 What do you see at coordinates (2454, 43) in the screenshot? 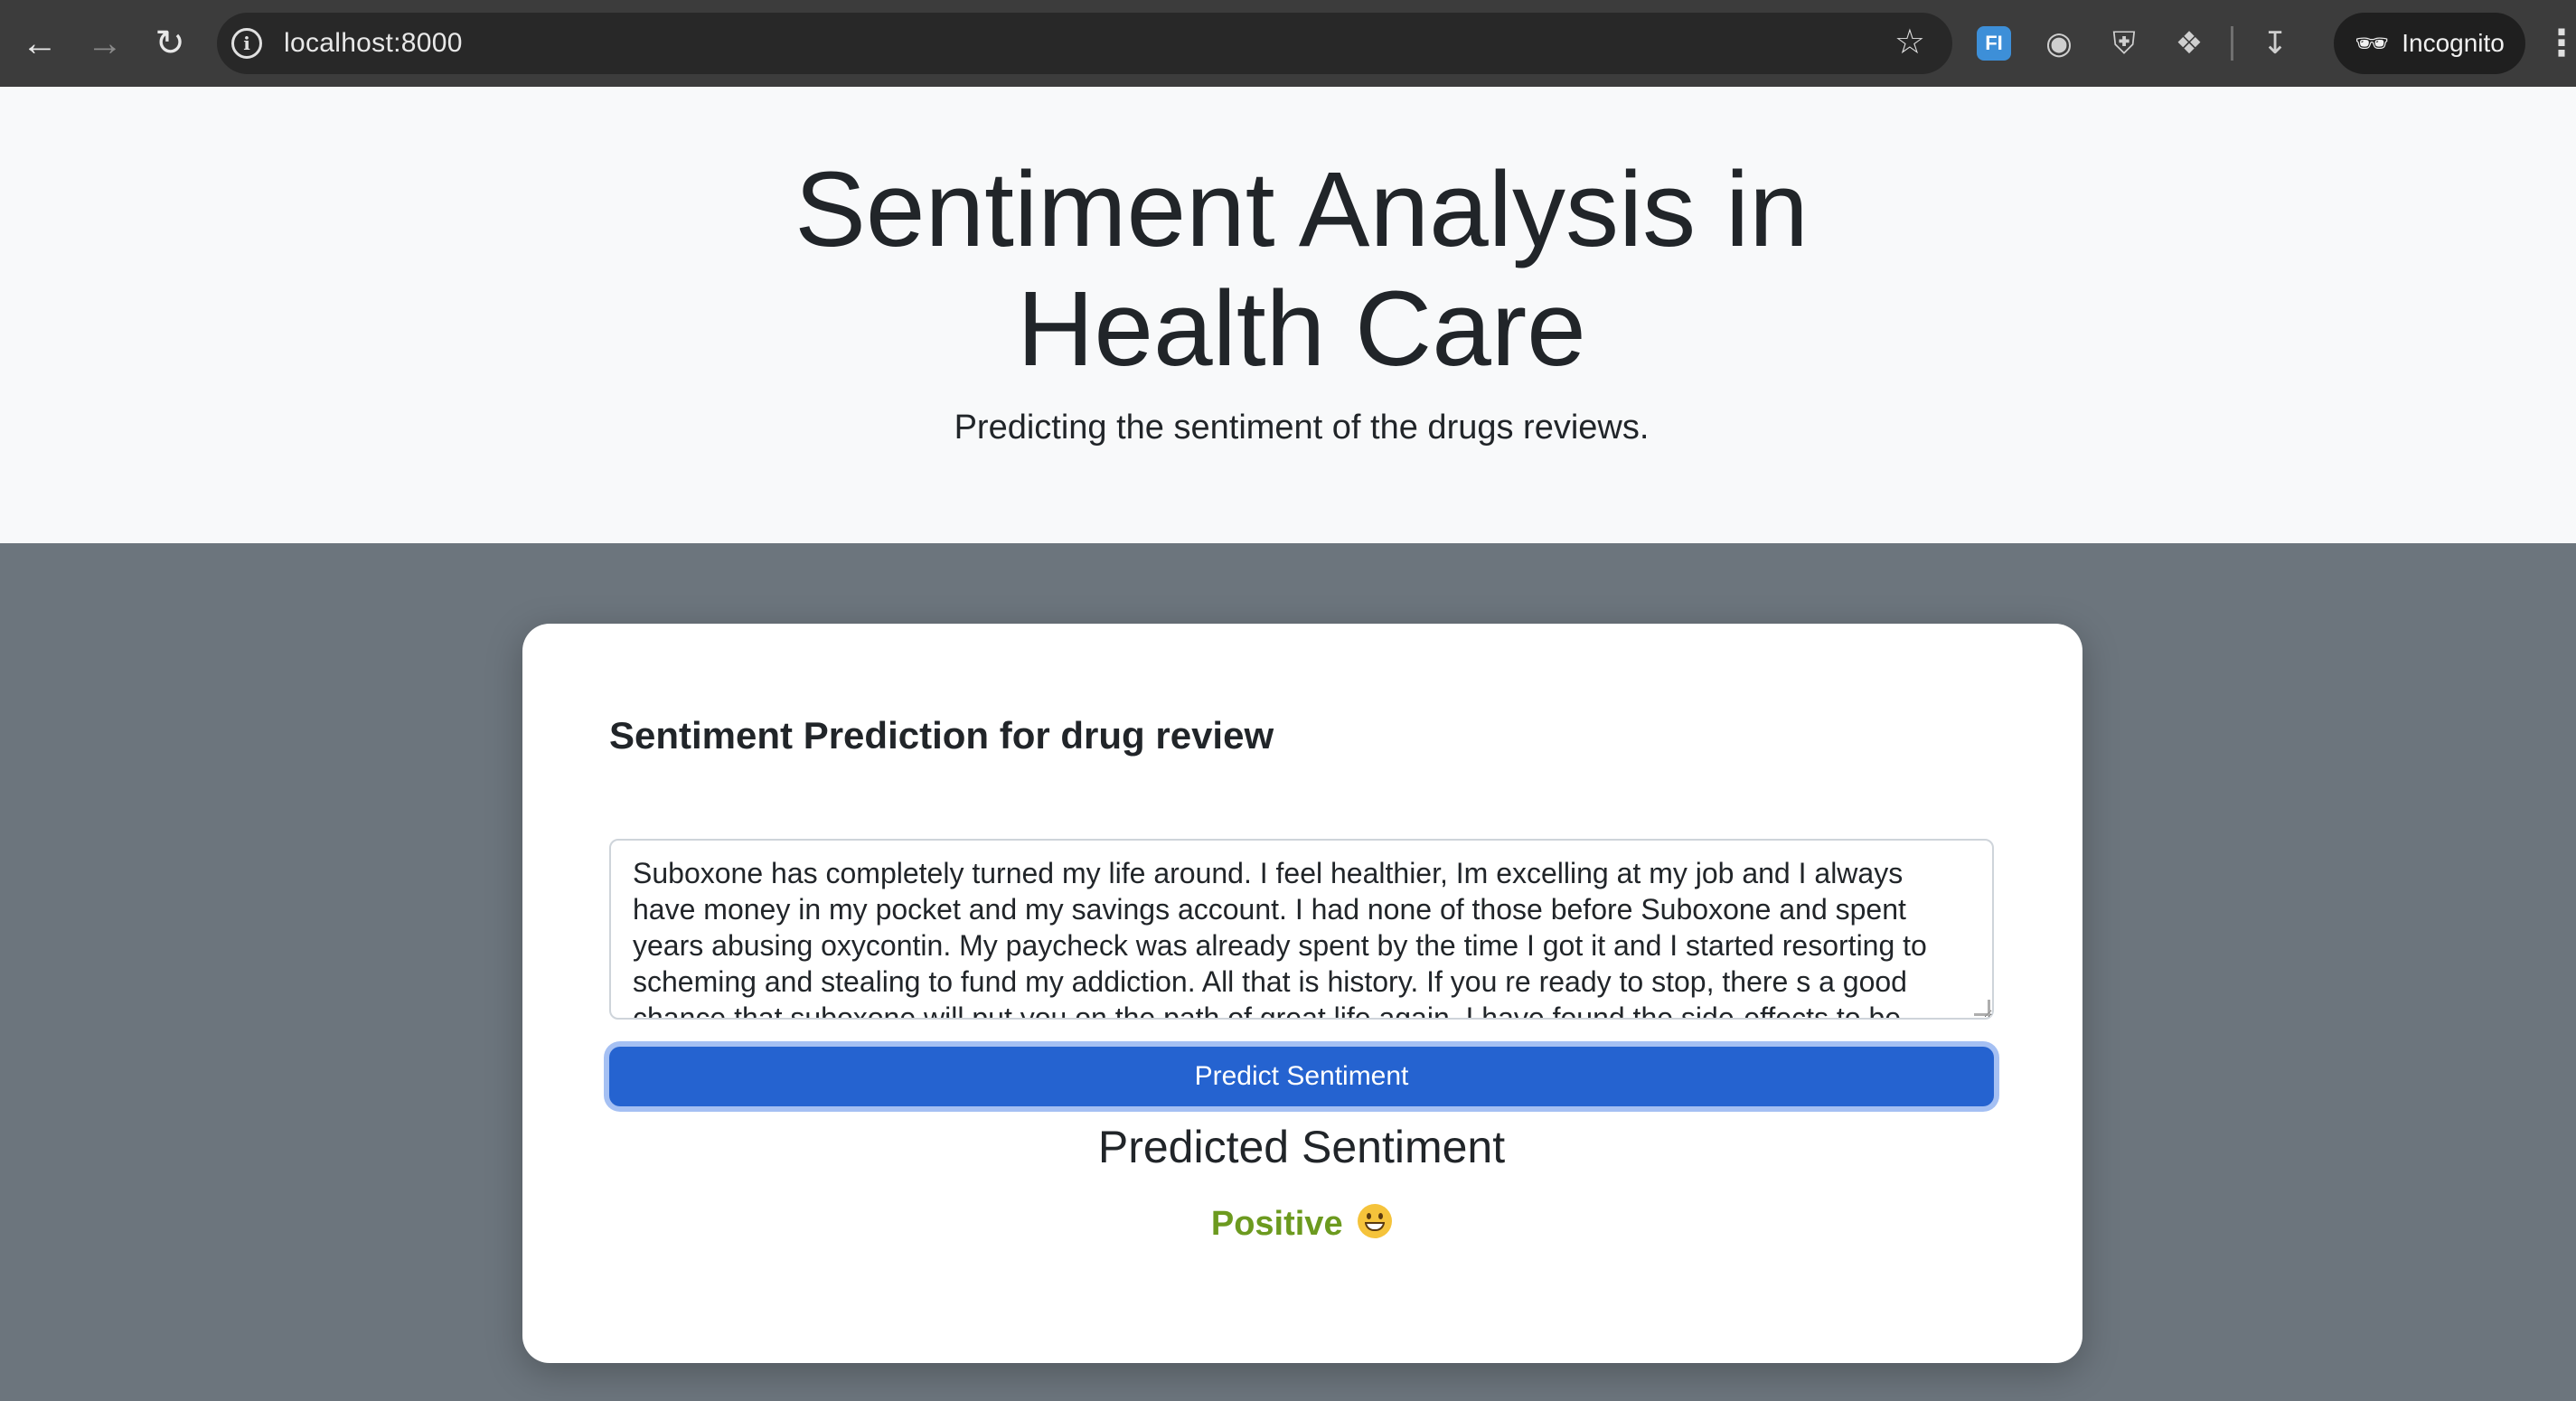
I see `incognito-label: Incognito` at bounding box center [2454, 43].